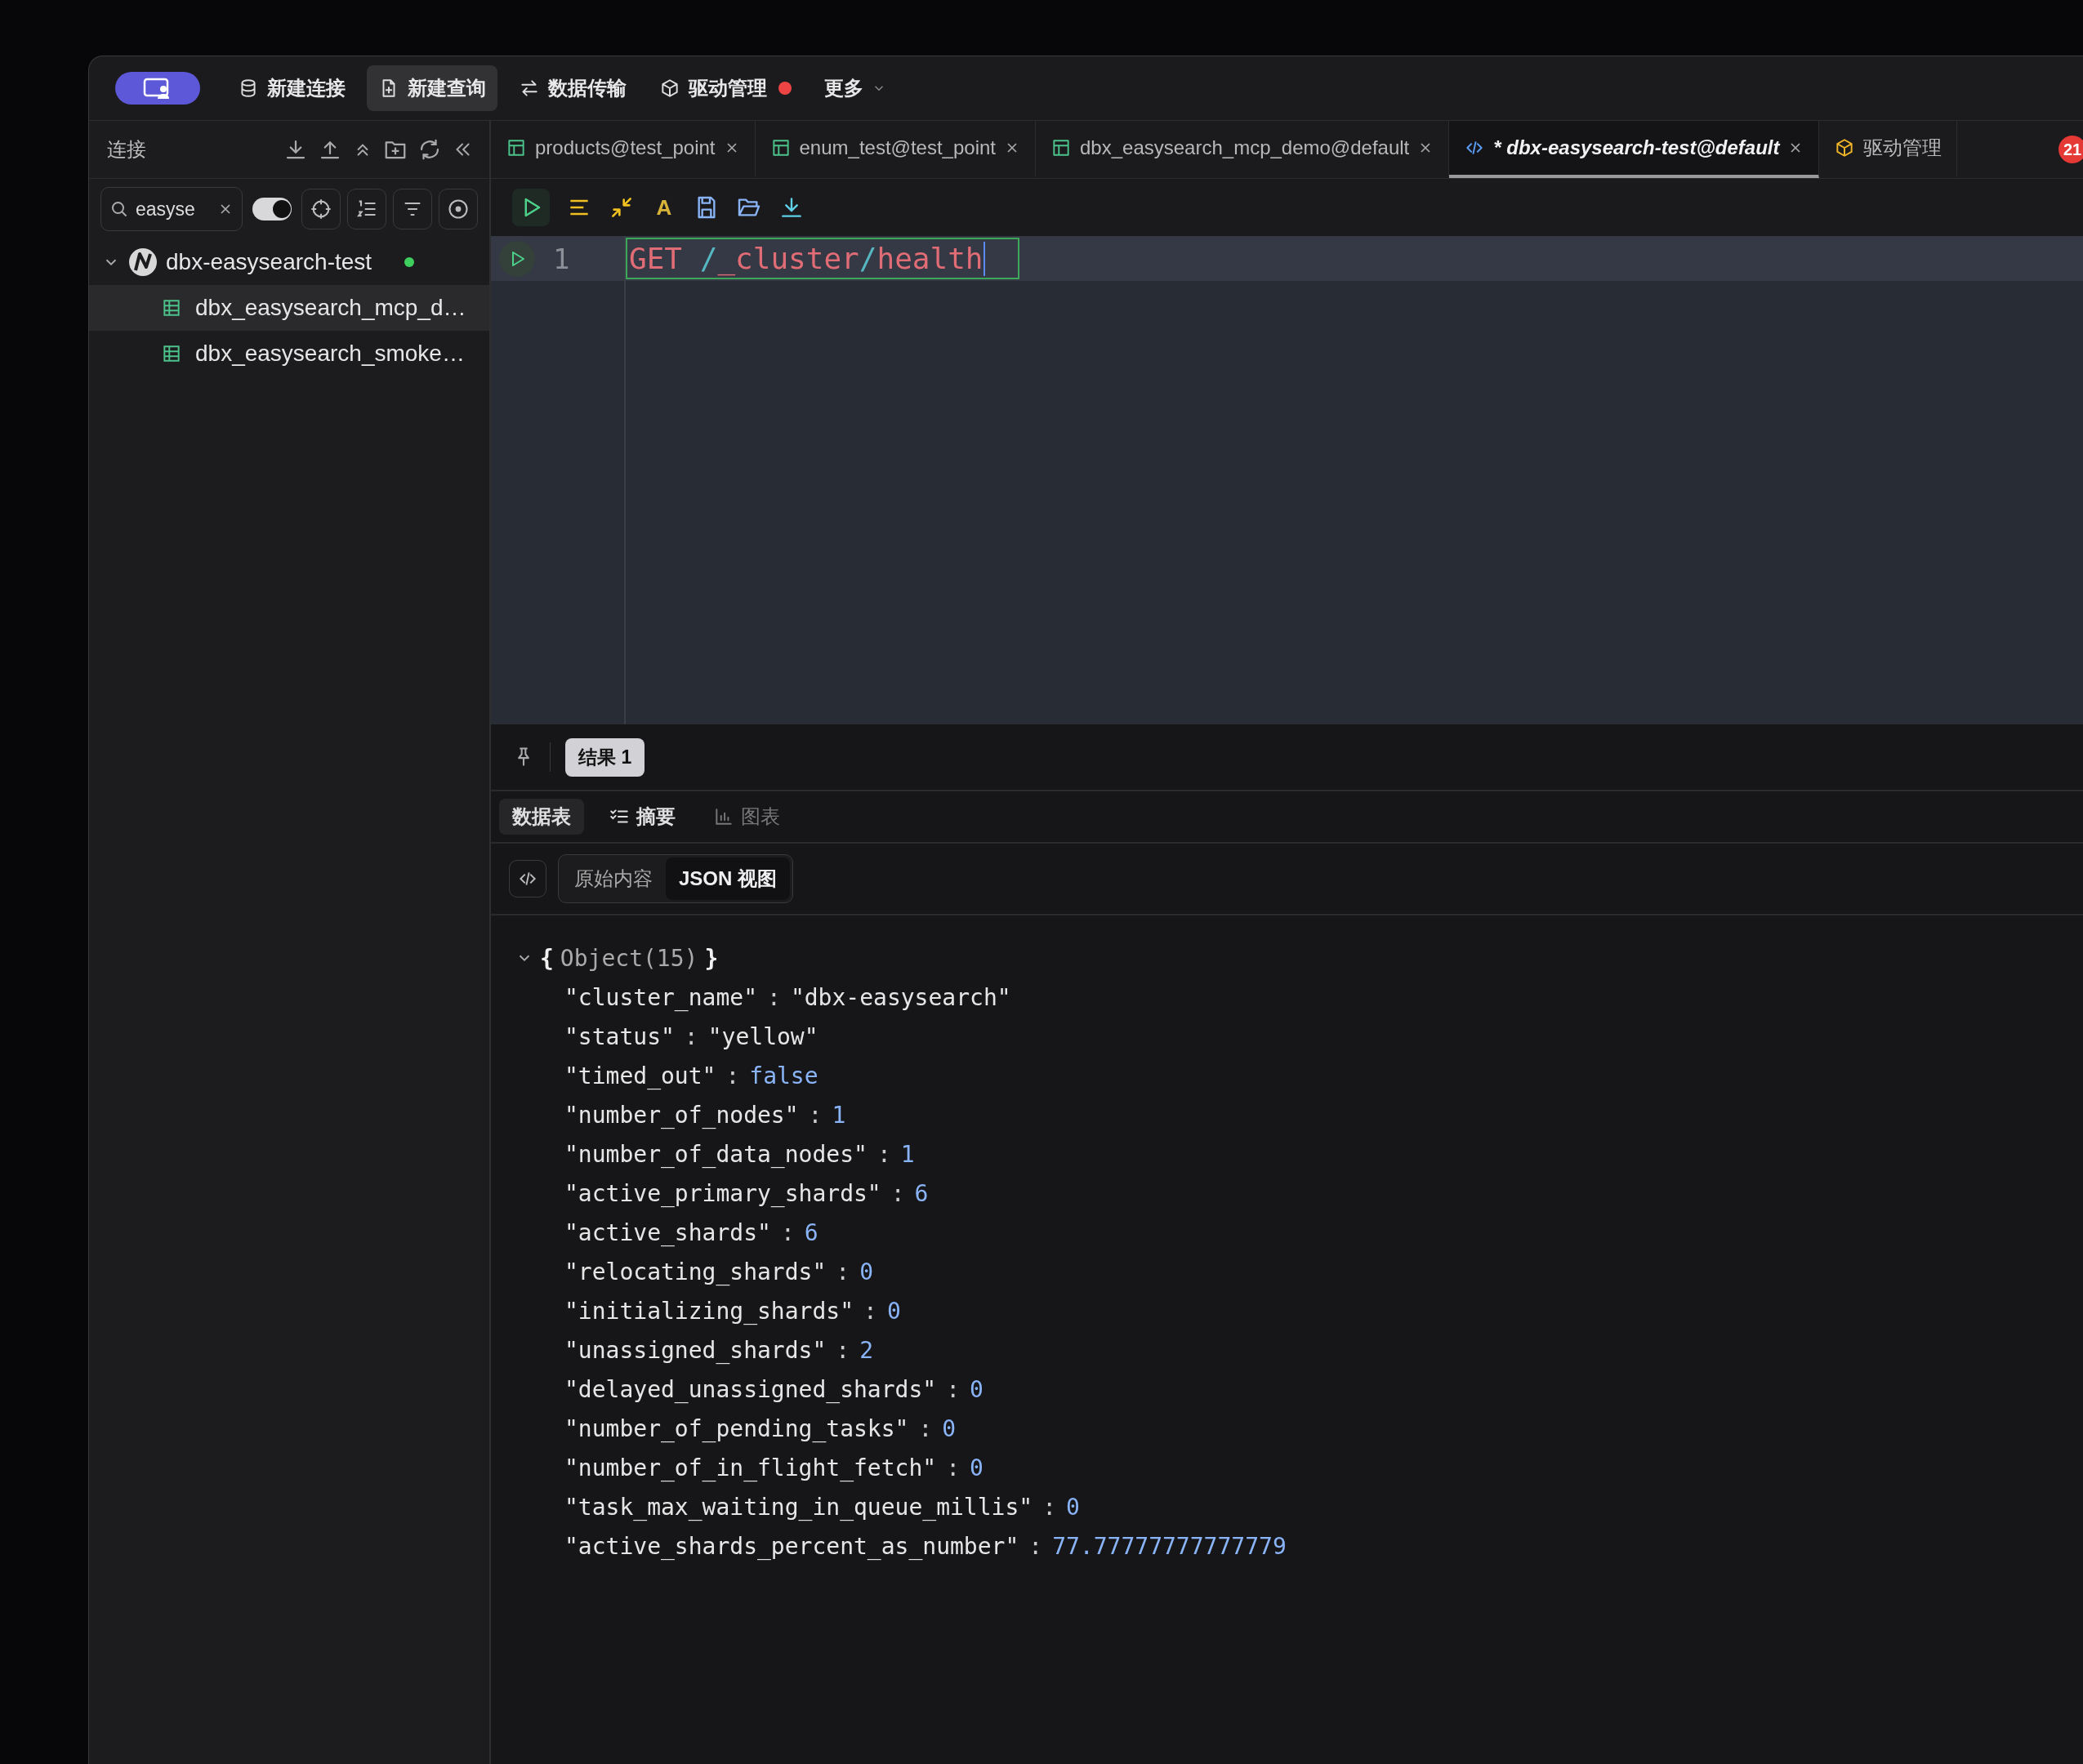 This screenshot has height=1764, width=2083. I want to click on connection-item: dbx-easysearch-test, so click(289, 262).